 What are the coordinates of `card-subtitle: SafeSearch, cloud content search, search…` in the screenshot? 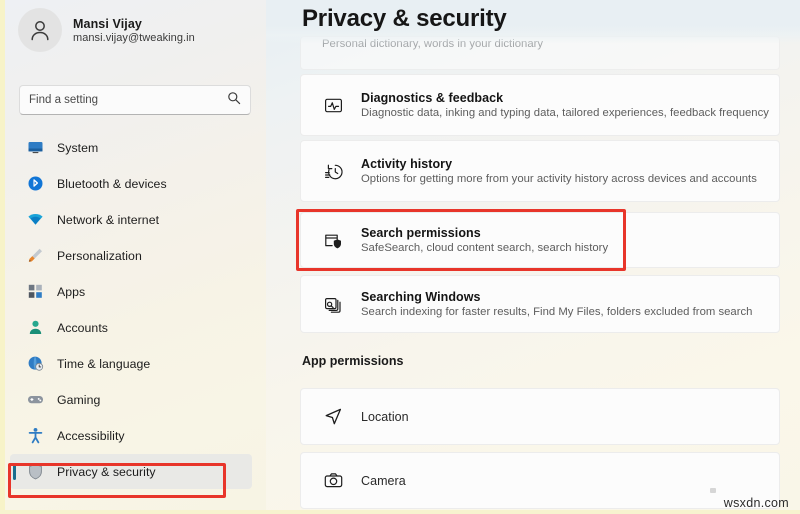 It's located at (485, 248).